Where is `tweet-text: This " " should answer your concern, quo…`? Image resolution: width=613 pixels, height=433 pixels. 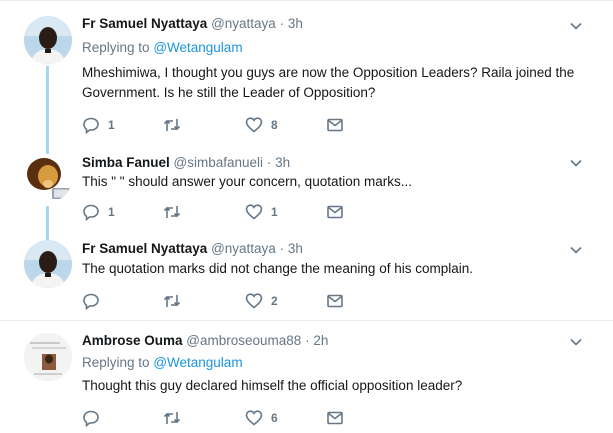 tweet-text: This " " should answer your concern, quo… is located at coordinates (247, 181).